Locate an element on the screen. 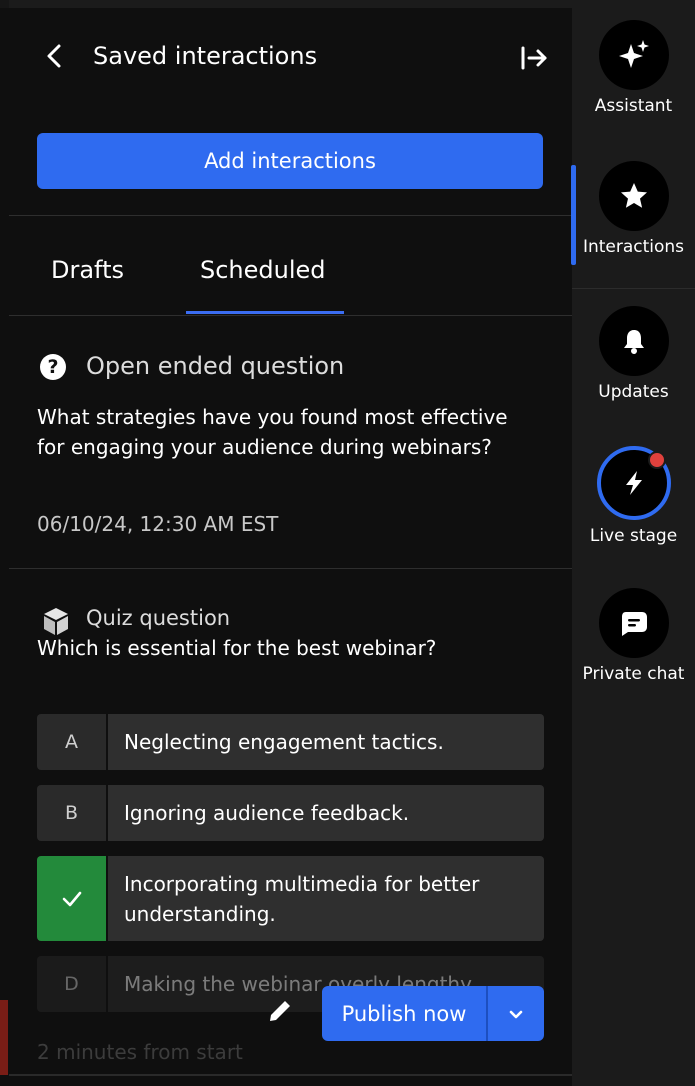 Image resolution: width=695 pixels, height=1086 pixels. edge-marker is located at coordinates (4, 1037).